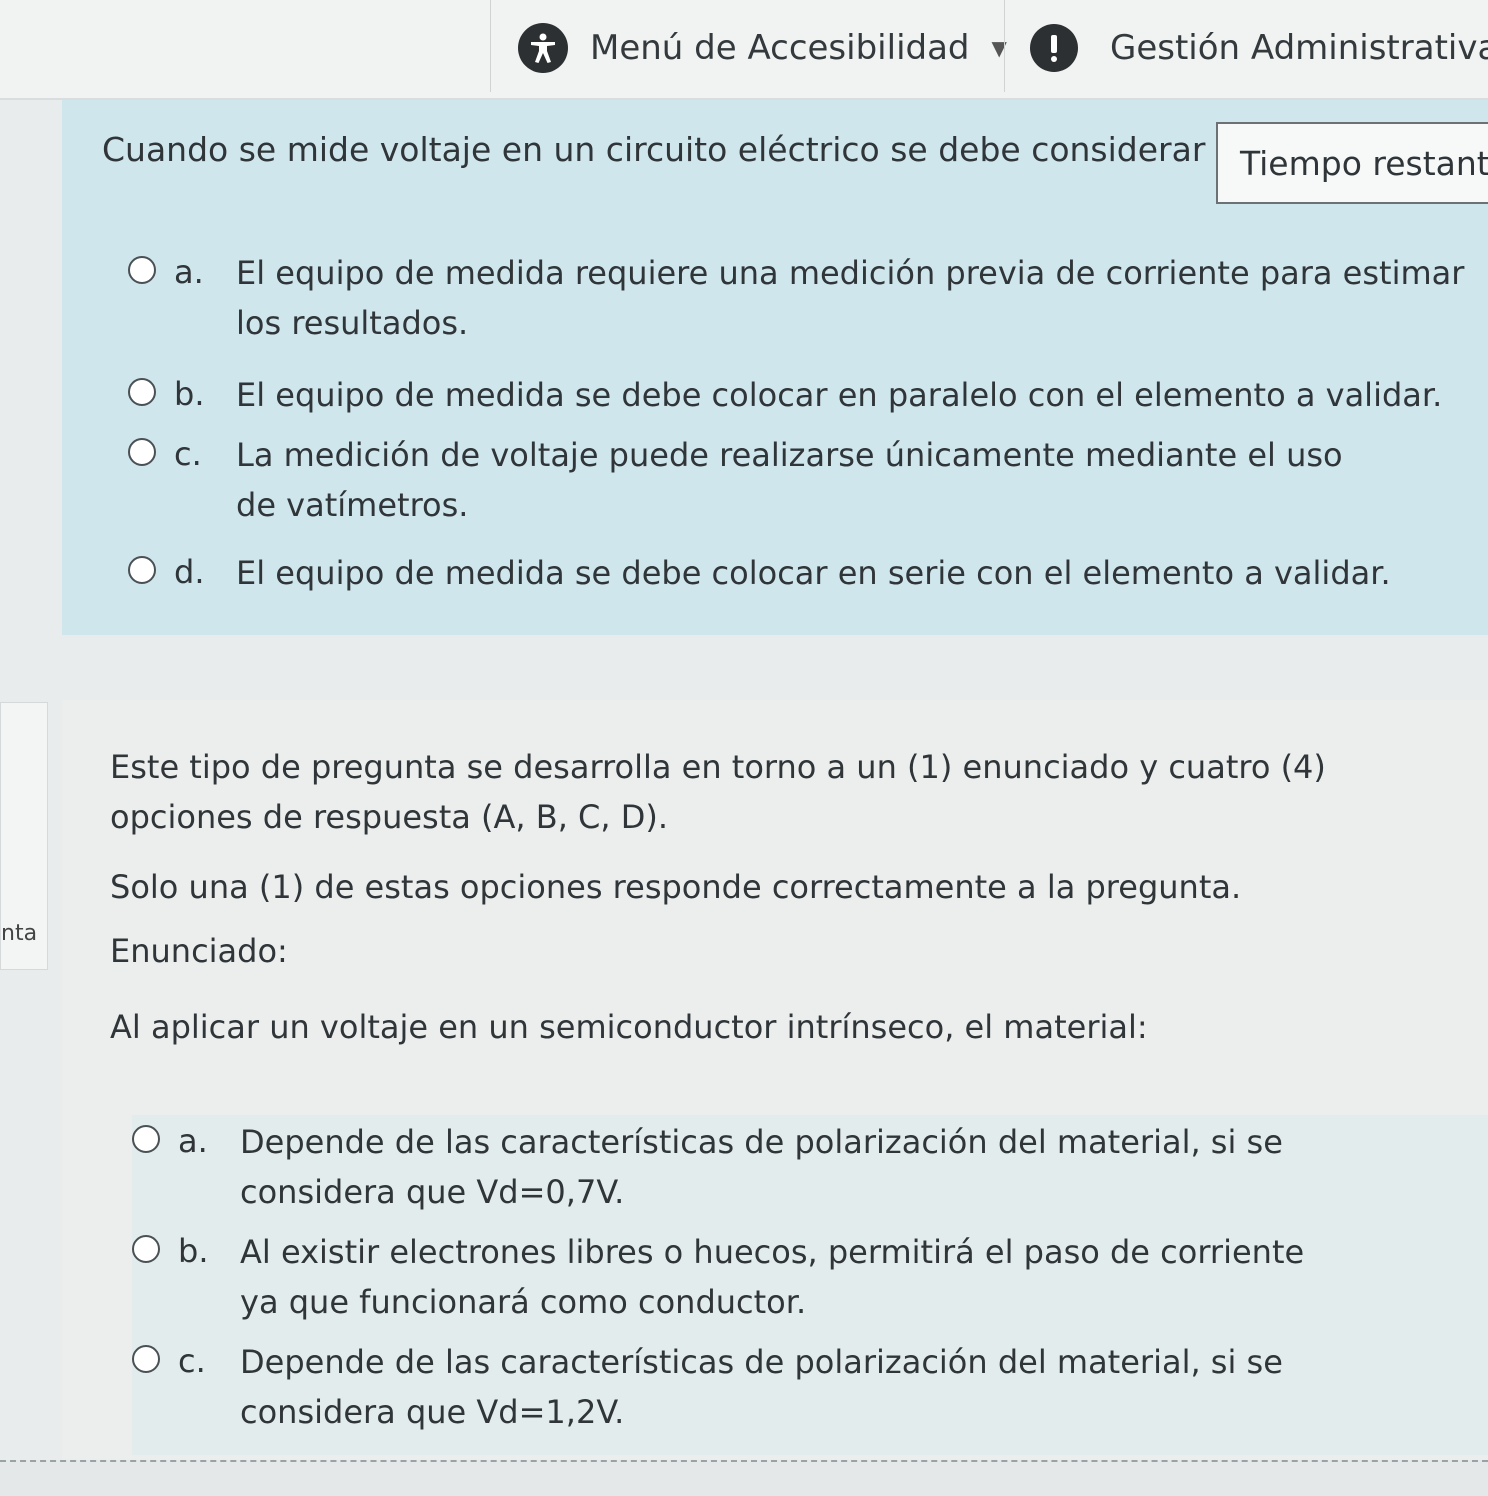 The height and width of the screenshot is (1496, 1488). Describe the element at coordinates (24, 836) in the screenshot. I see `question-nav-panel: nta` at that location.